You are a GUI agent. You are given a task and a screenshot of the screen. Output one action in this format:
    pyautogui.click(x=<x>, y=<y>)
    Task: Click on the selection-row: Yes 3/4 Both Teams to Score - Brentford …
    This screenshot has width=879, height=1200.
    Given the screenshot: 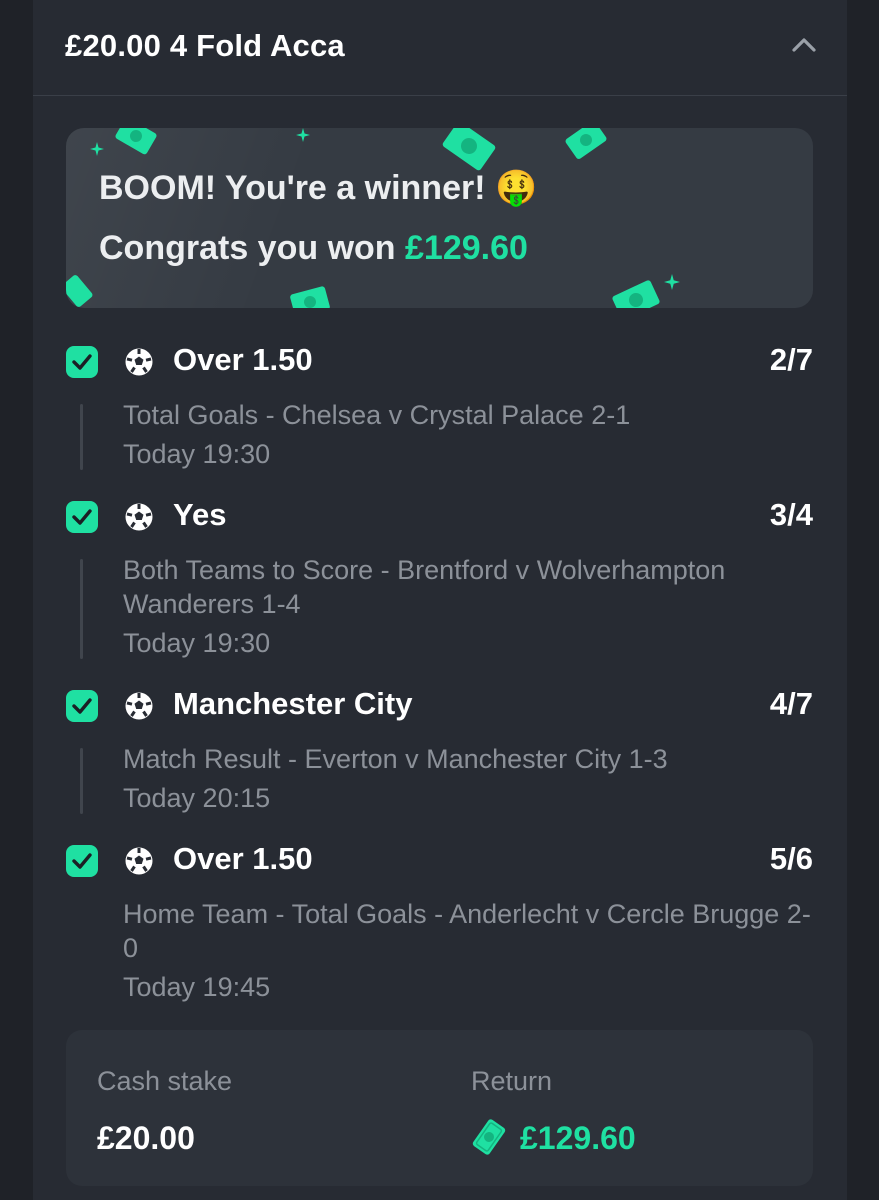 What is the action you would take?
    pyautogui.click(x=439, y=579)
    